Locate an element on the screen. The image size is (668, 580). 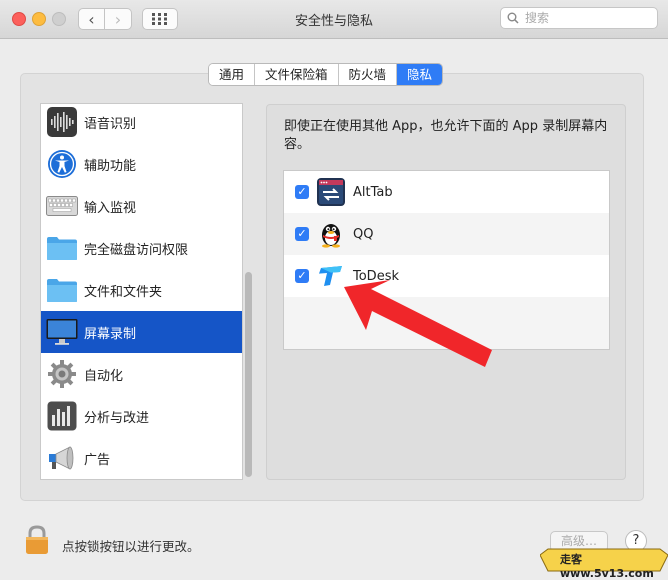
sidebar-item-speech-recognition: 语音识别 is located at coordinates (141, 123).